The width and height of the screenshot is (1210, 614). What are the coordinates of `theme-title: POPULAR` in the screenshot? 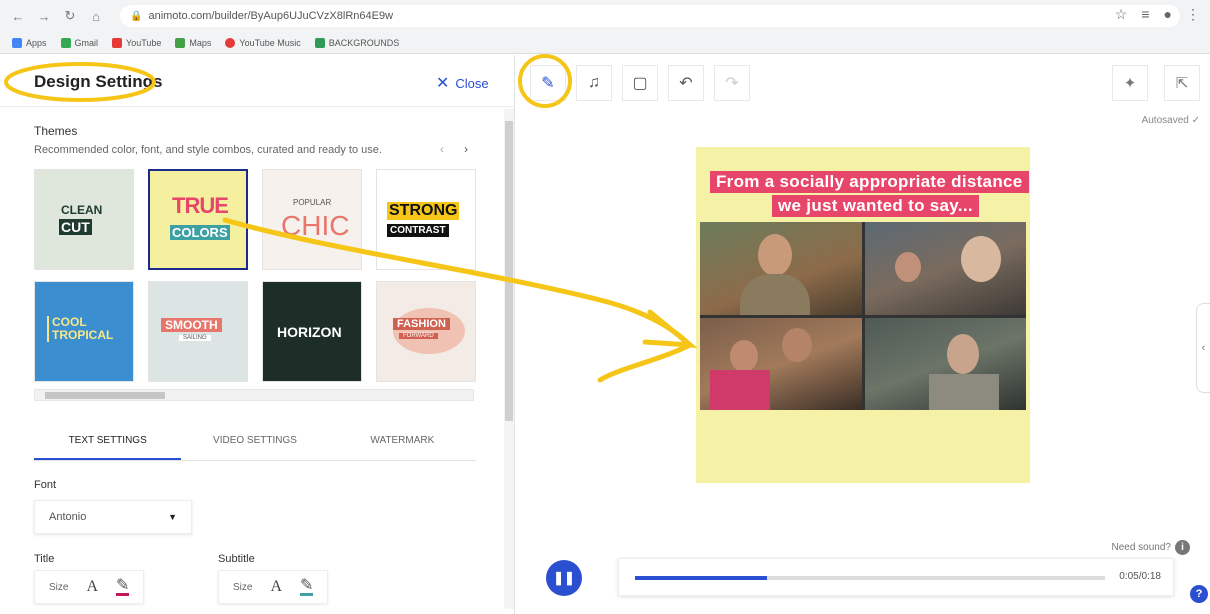 It's located at (312, 202).